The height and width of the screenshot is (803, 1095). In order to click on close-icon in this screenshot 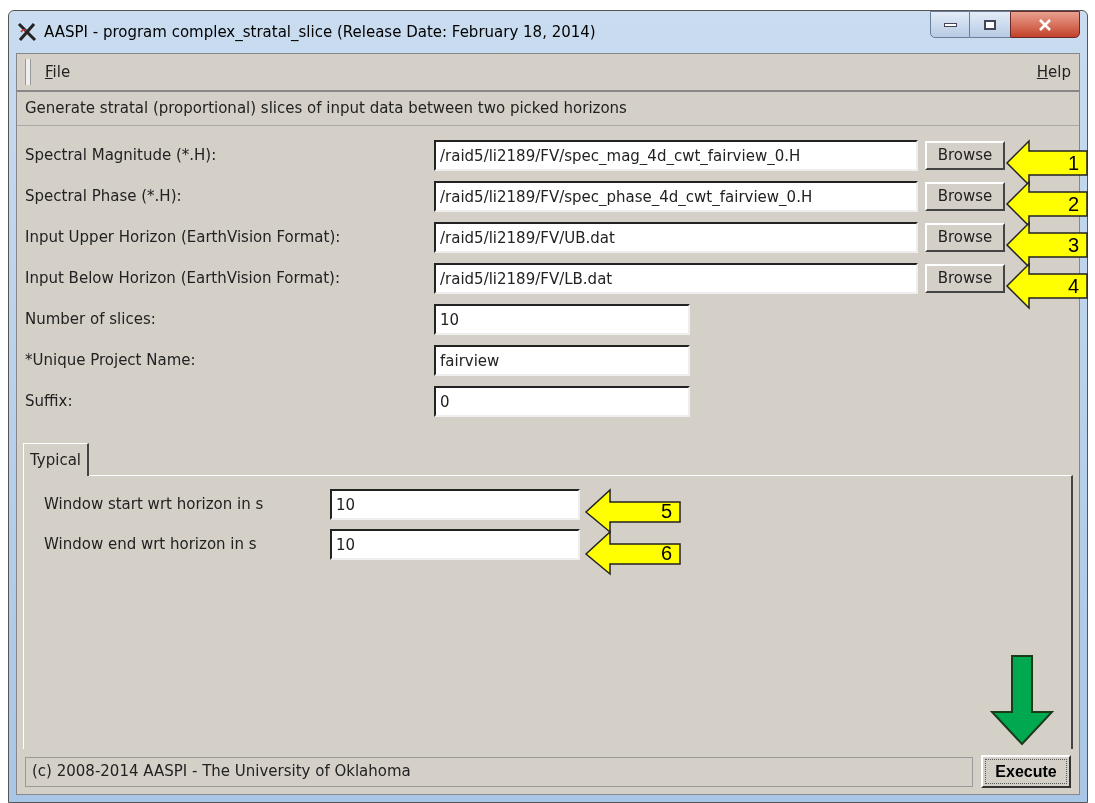, I will do `click(1045, 24)`.